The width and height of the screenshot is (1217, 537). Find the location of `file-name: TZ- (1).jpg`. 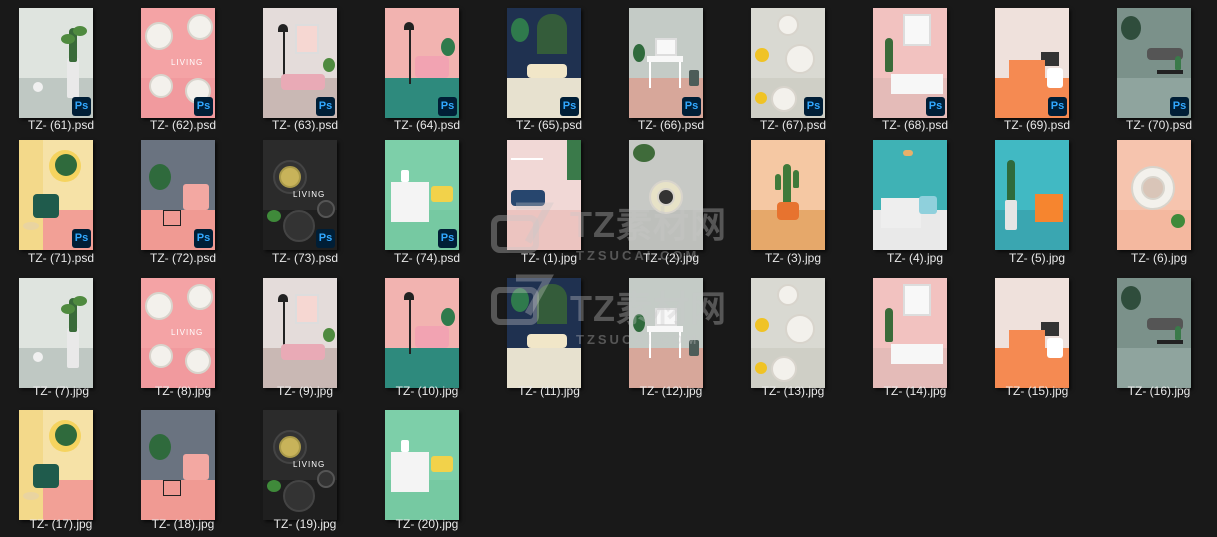

file-name: TZ- (1).jpg is located at coordinates (548, 258).